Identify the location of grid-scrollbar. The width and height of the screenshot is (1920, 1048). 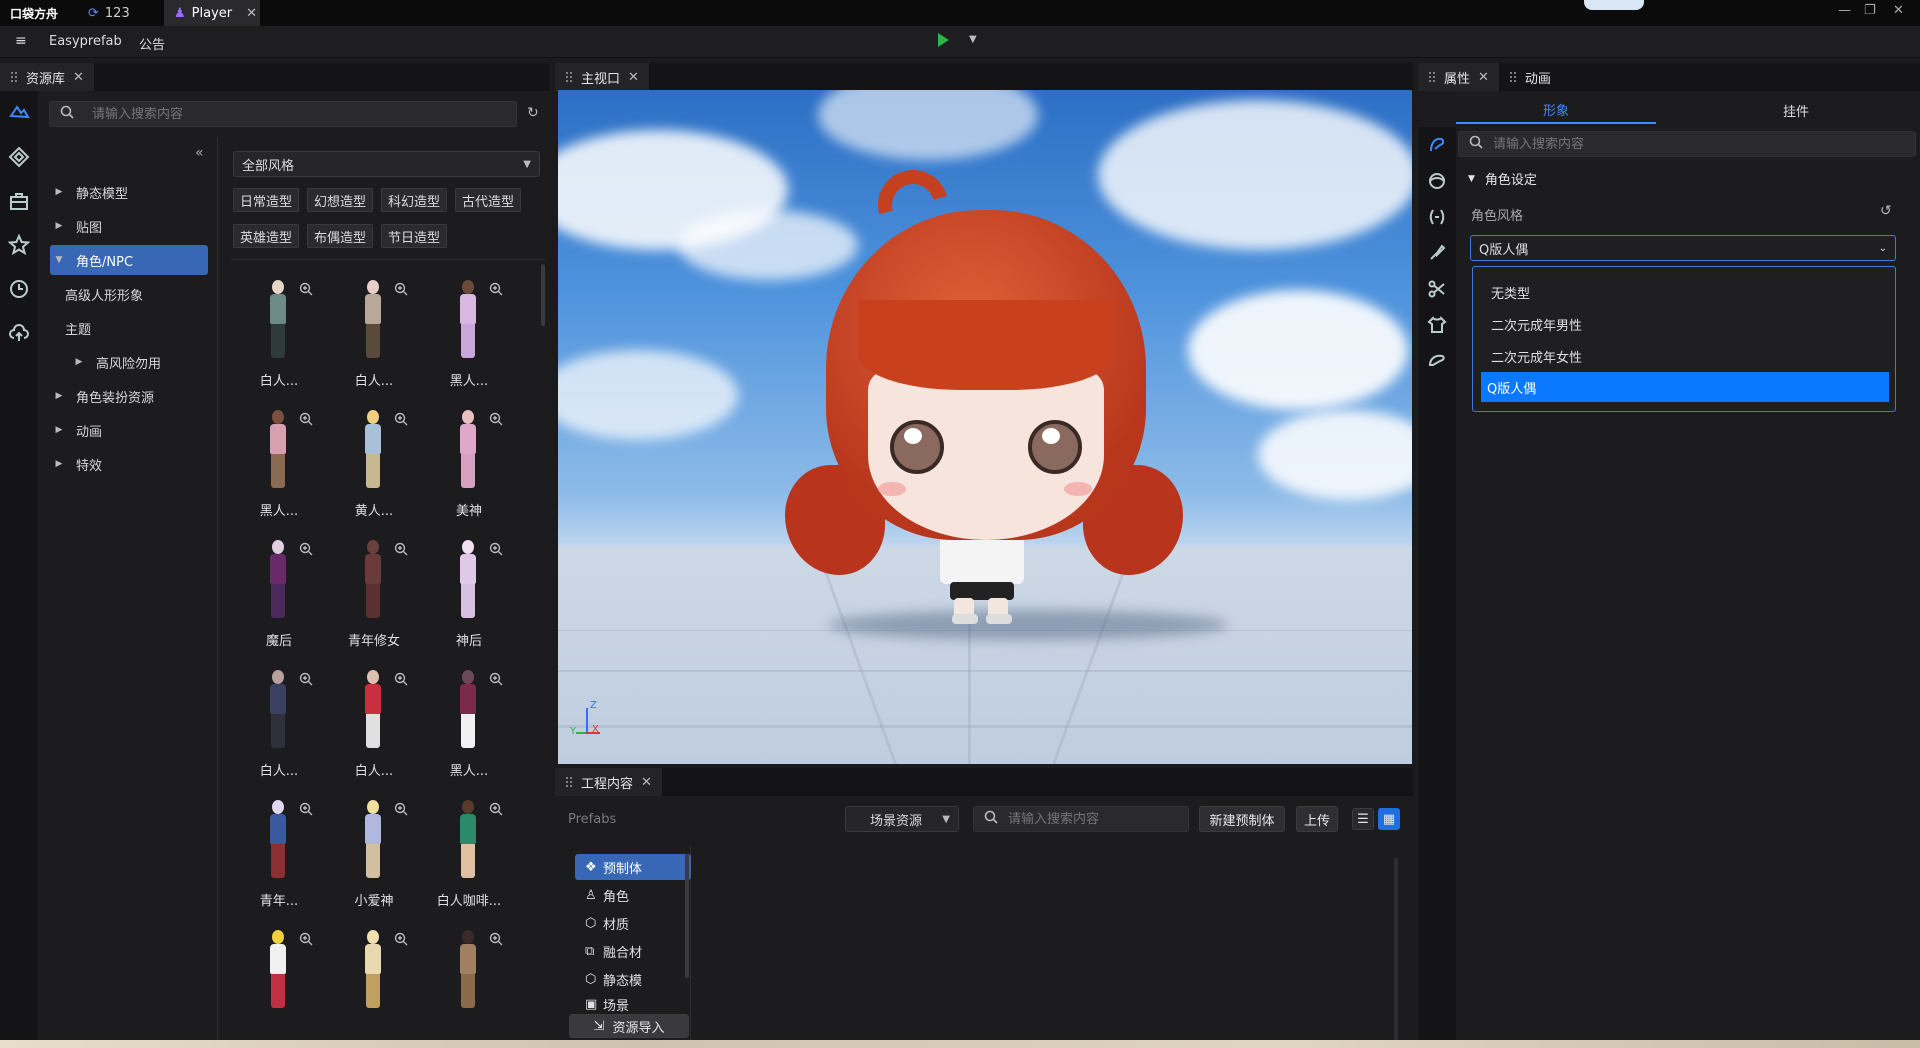
(543, 295).